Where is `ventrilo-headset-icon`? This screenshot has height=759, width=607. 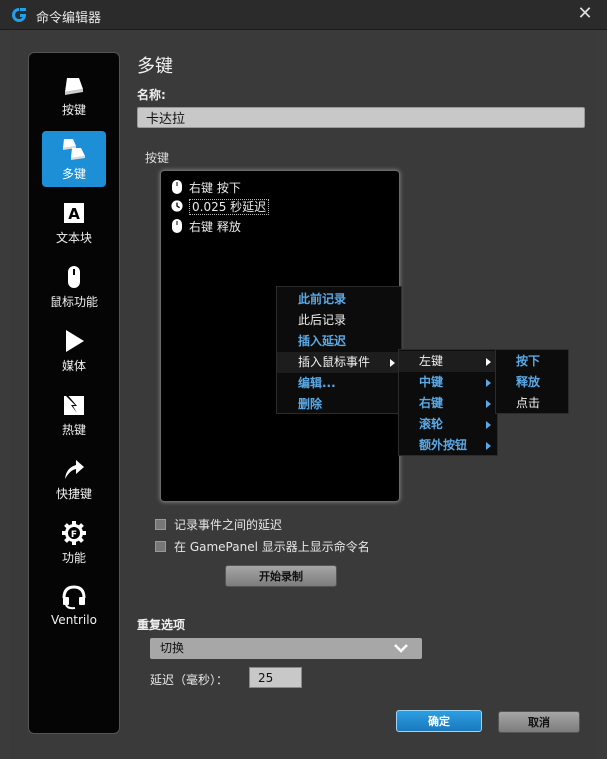
ventrilo-headset-icon is located at coordinates (74, 597).